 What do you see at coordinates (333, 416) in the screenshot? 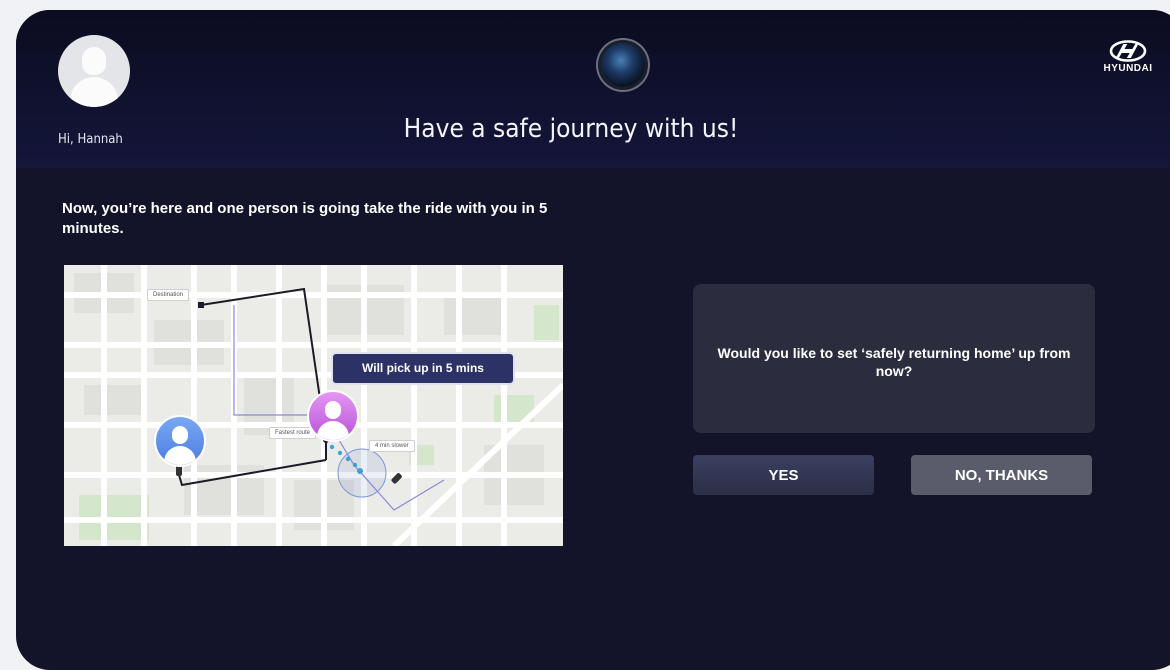
I see `passenger-avatar-icon` at bounding box center [333, 416].